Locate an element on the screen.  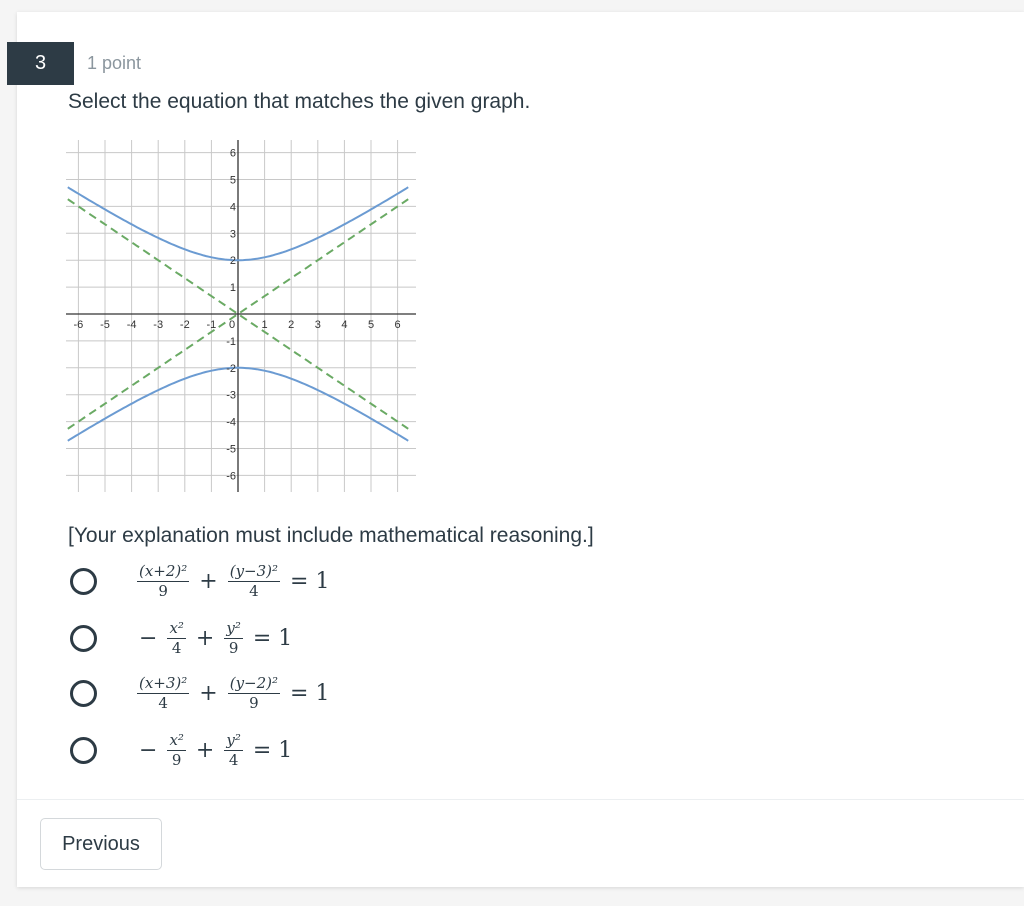
x-tick-label: 4 is located at coordinates (344, 325).